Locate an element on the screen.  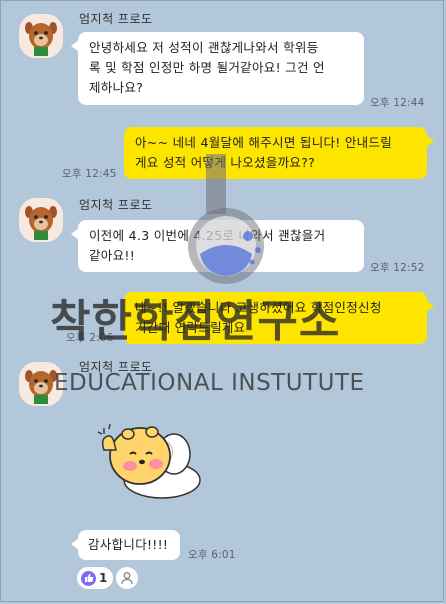
message-time: 오후 12:44 is located at coordinates (397, 103).